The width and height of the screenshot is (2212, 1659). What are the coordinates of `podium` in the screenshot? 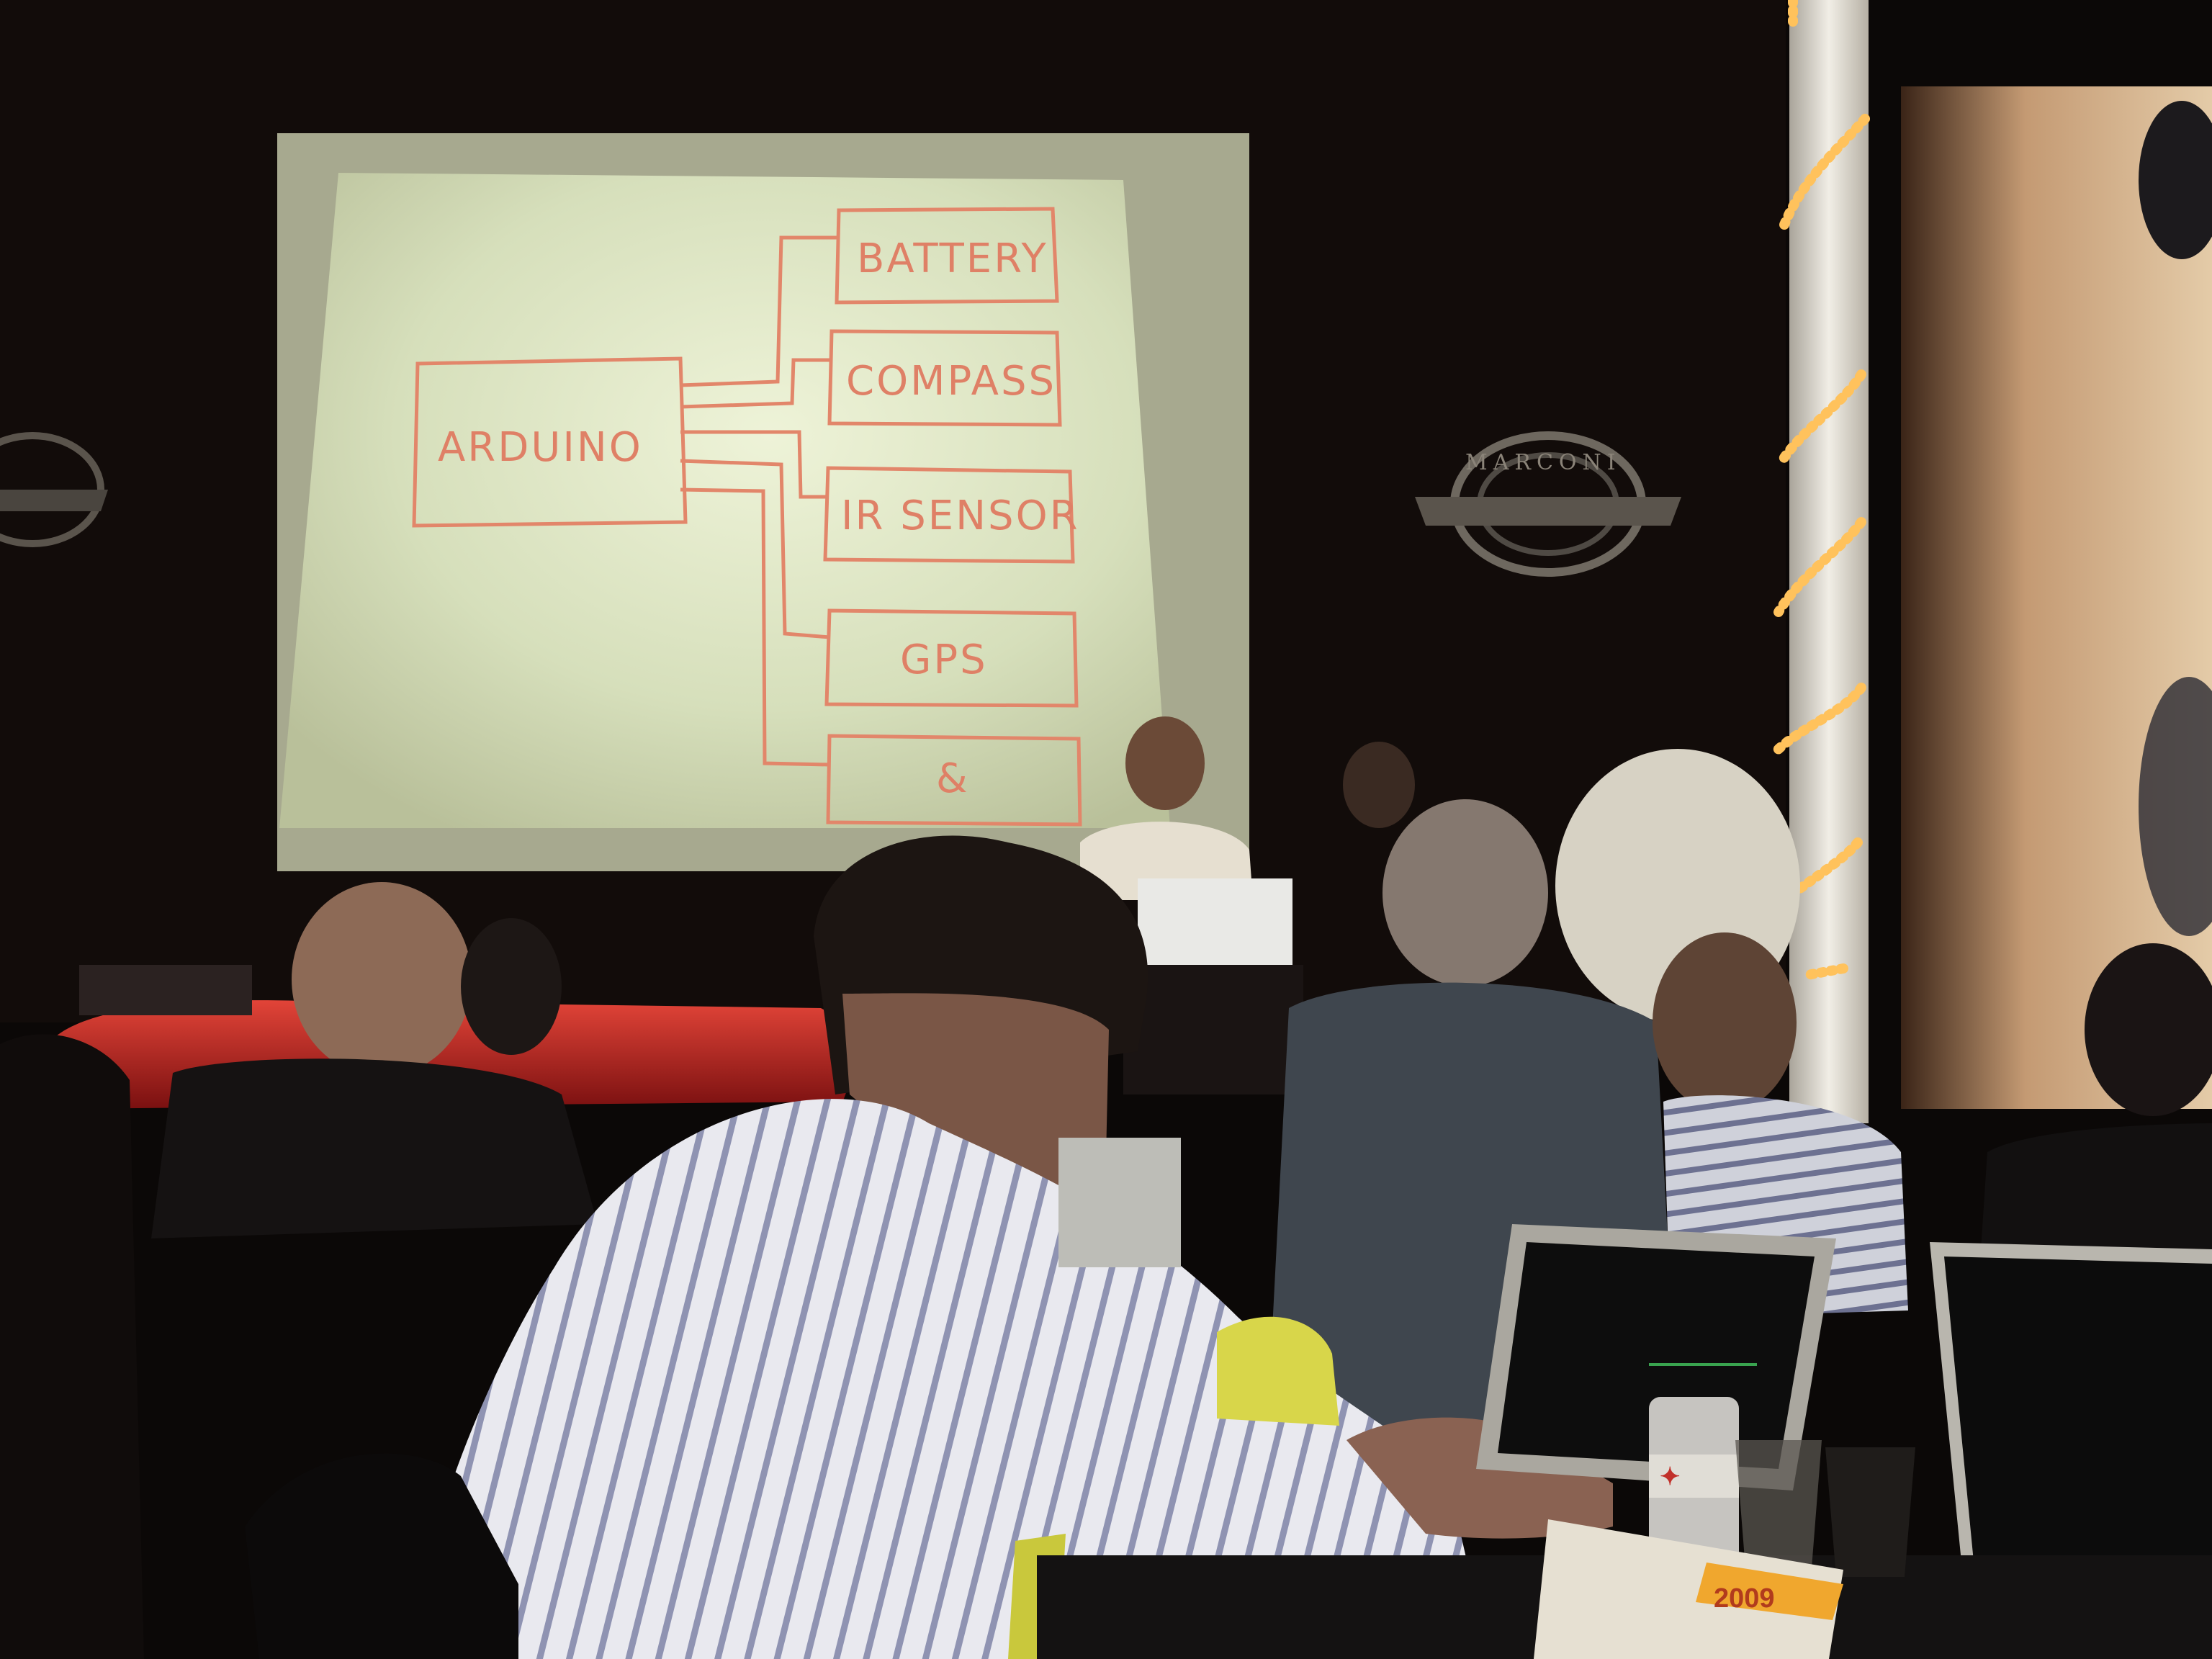 It's located at (1213, 1029).